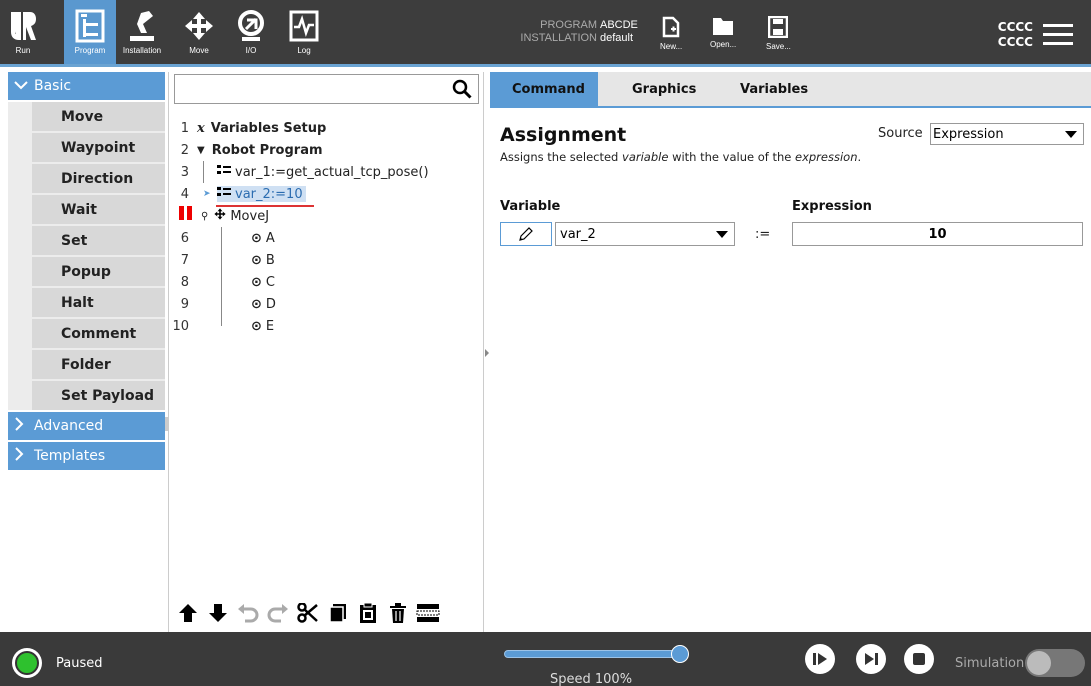  Describe the element at coordinates (98, 395) in the screenshot. I see `sidebar-item-set-payload: Set Payload` at that location.